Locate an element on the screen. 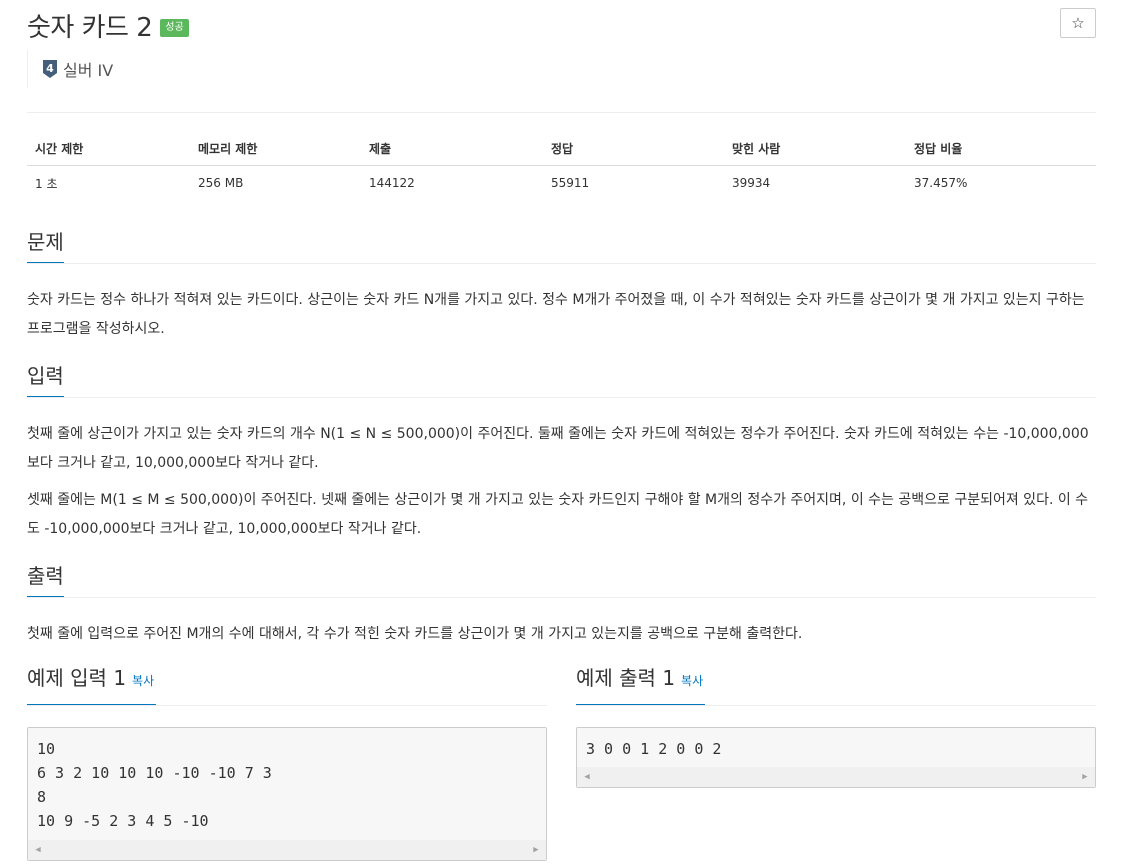 This screenshot has width=1133, height=868. stats-value: 39934 is located at coordinates (751, 183).